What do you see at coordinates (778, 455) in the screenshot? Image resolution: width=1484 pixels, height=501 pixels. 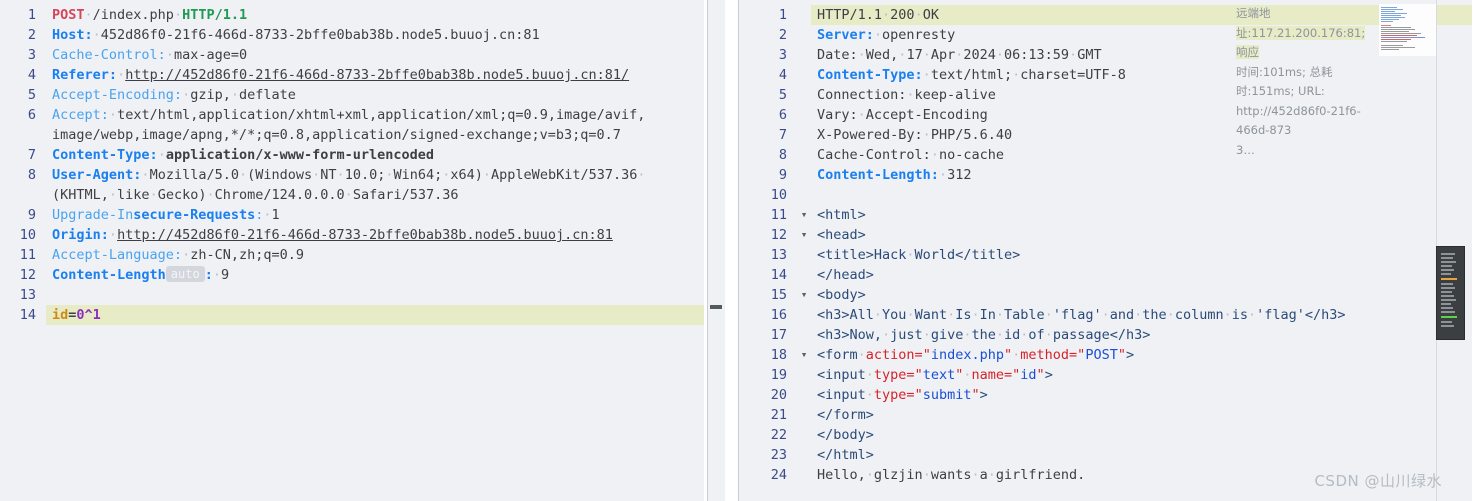 I see `line-number: 23` at bounding box center [778, 455].